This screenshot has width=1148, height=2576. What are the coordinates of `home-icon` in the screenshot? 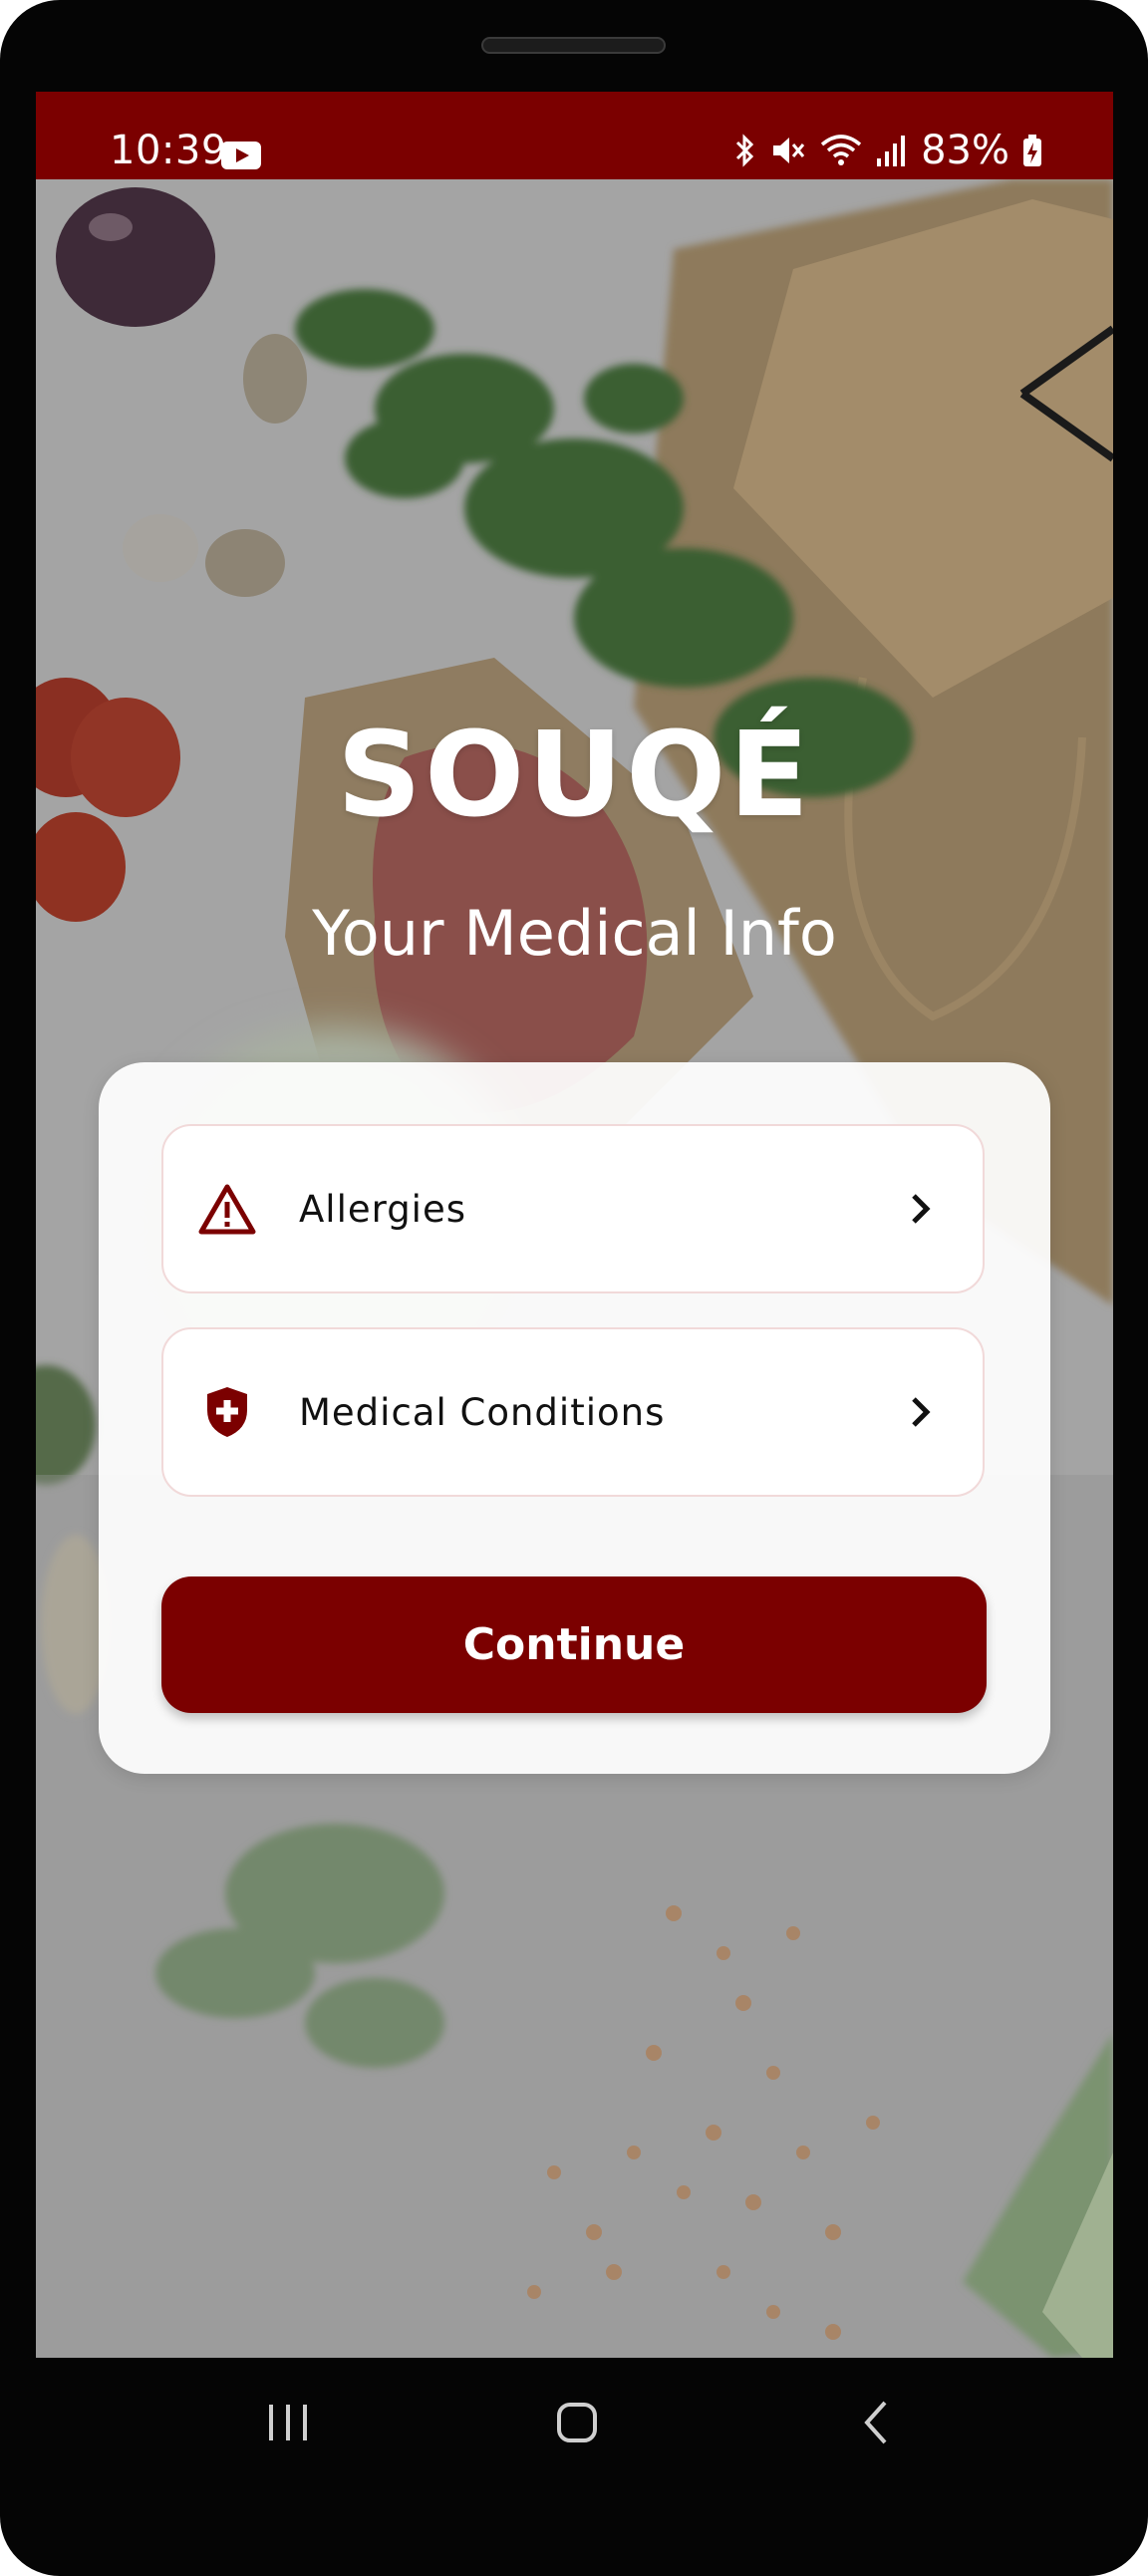 It's located at (577, 2422).